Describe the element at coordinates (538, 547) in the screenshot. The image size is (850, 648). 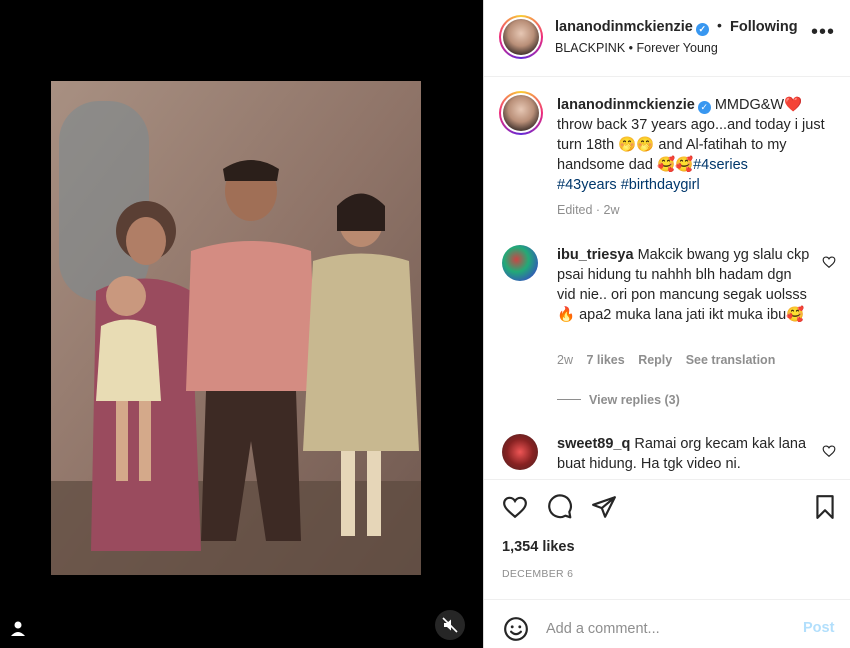
I see `likes-count: 1,354 likes` at that location.